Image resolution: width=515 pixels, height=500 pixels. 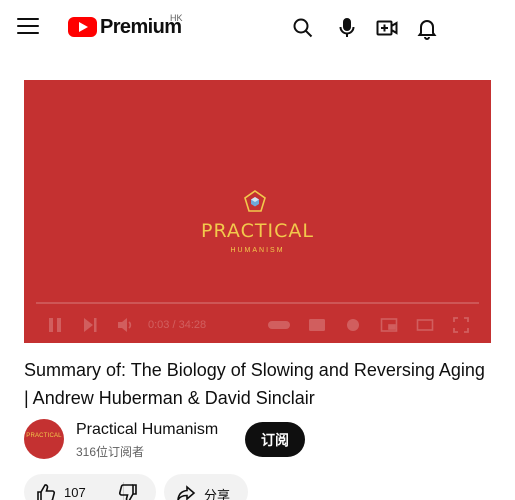 What do you see at coordinates (90, 325) in the screenshot?
I see `next-icon` at bounding box center [90, 325].